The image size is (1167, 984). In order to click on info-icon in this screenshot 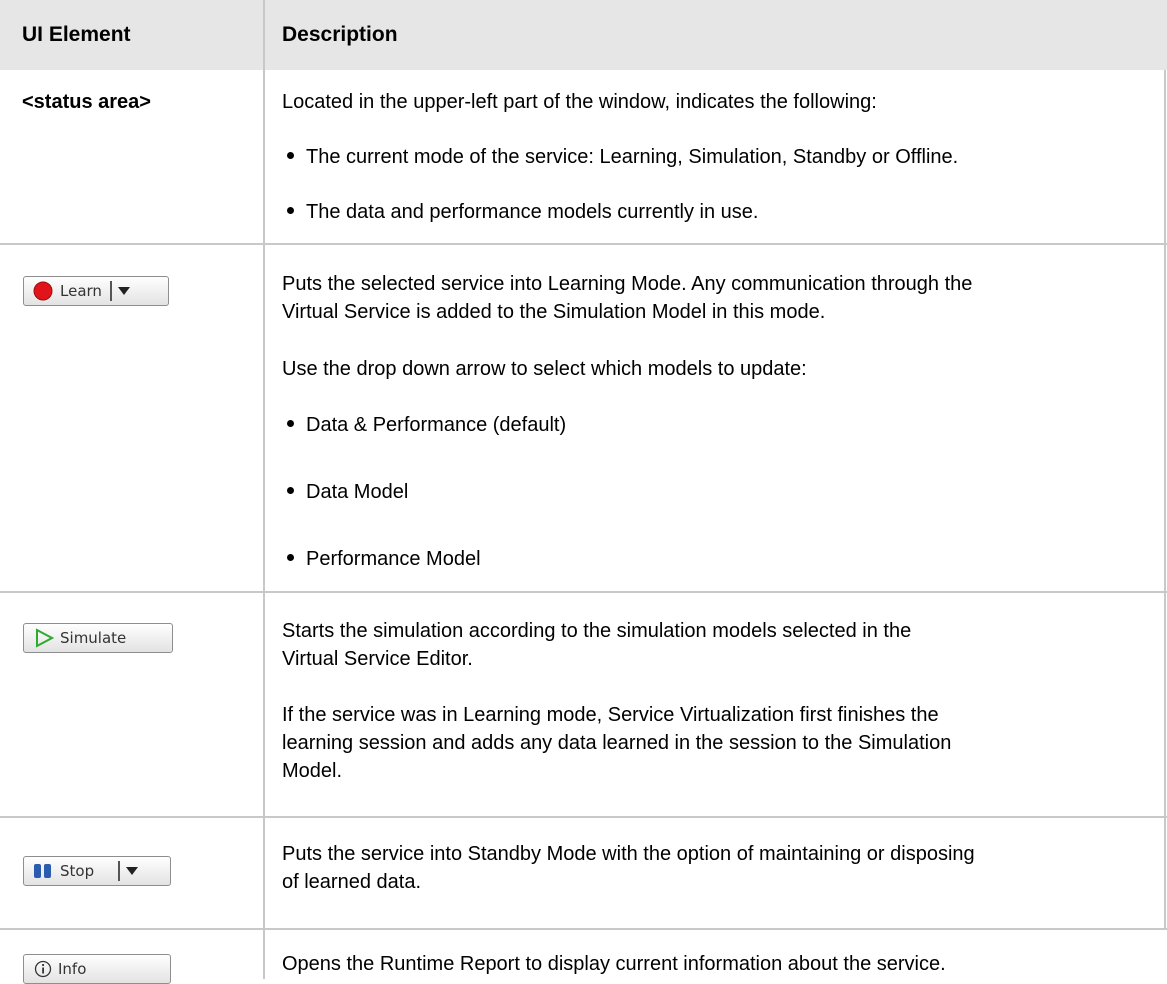, I will do `click(43, 969)`.